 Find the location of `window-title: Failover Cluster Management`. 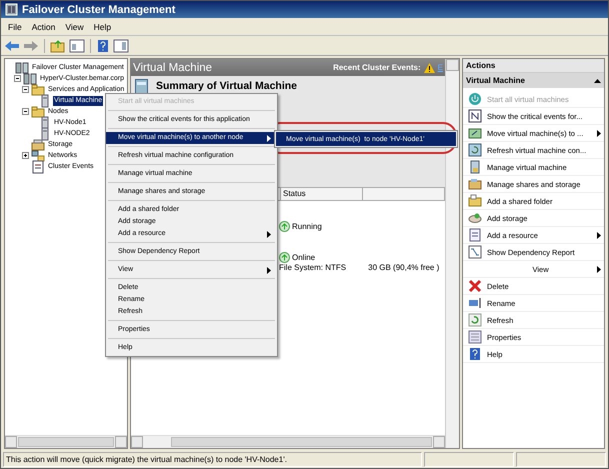

window-title: Failover Cluster Management is located at coordinates (99, 10).